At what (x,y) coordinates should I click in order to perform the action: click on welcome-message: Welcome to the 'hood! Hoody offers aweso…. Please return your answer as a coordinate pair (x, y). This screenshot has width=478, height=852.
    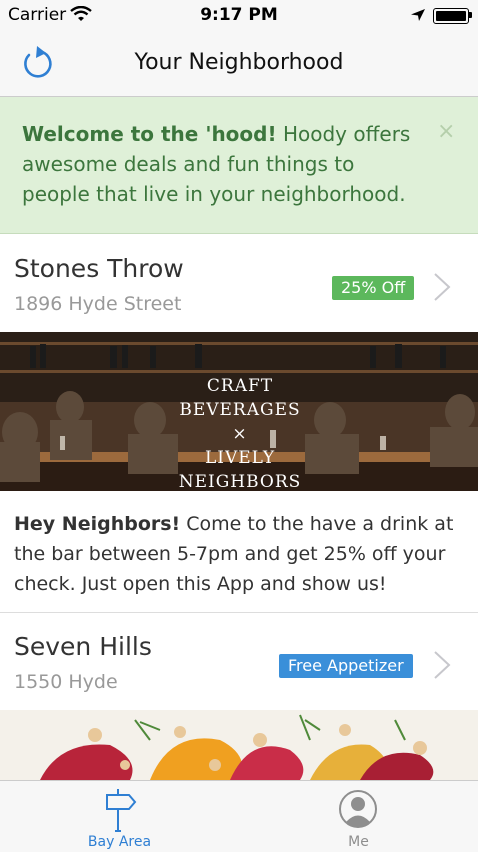
    Looking at the image, I should click on (222, 164).